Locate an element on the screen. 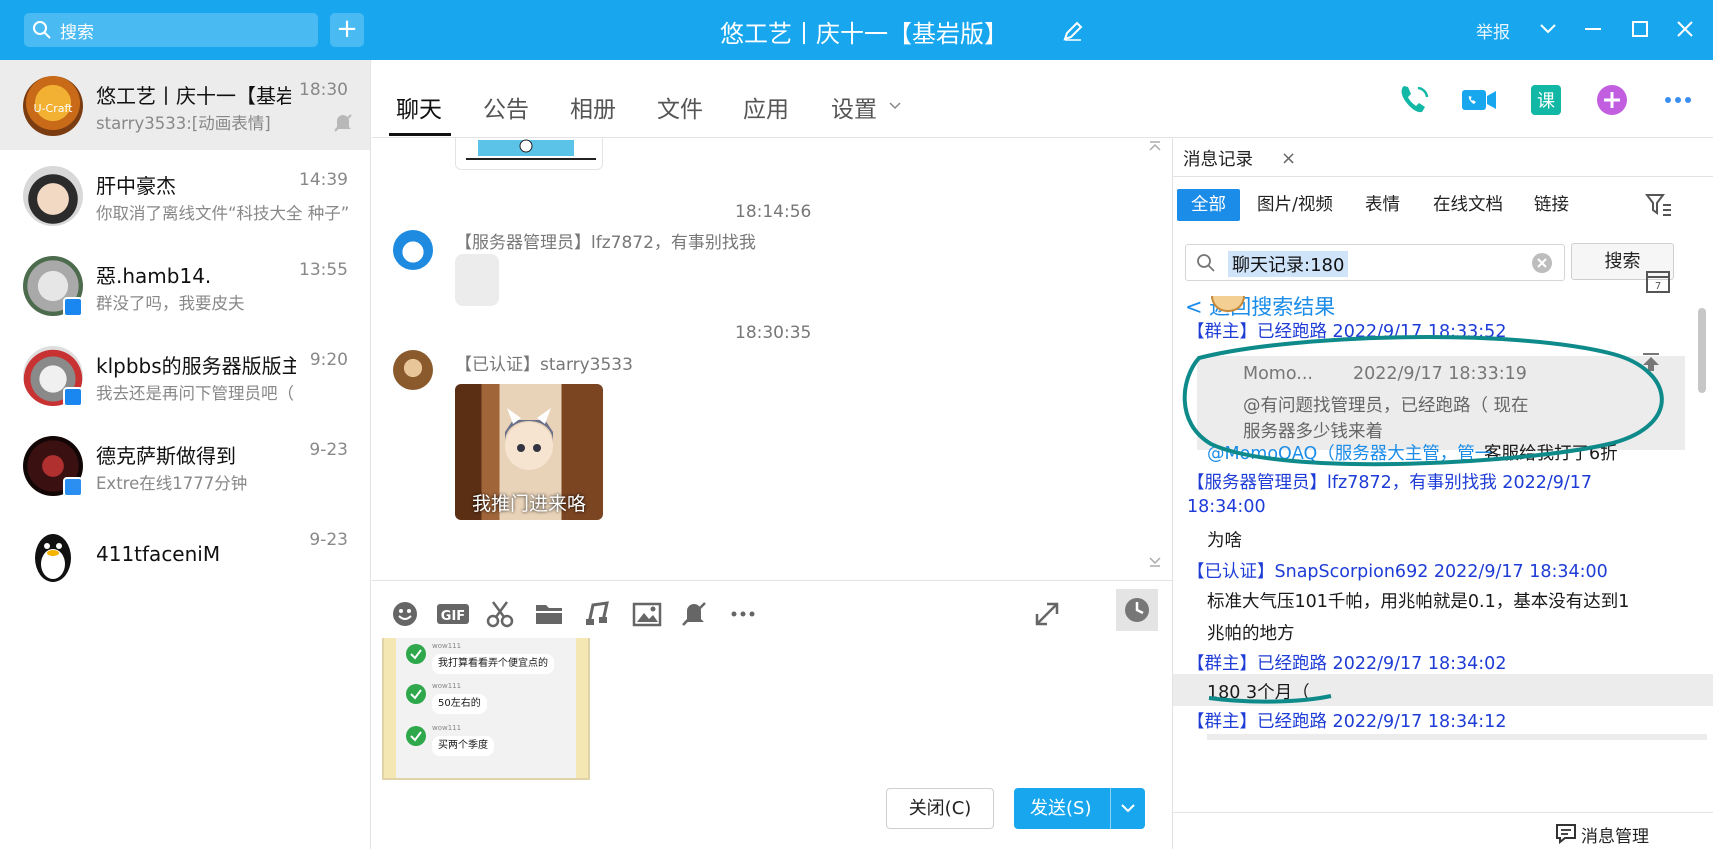 The width and height of the screenshot is (1713, 849). search-value: 聊天记录:180 is located at coordinates (1288, 264).